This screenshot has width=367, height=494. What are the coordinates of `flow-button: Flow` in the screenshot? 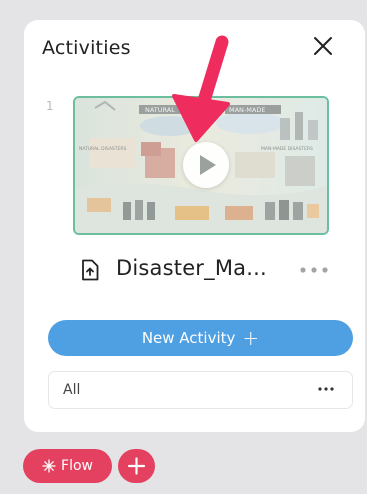 It's located at (67, 466).